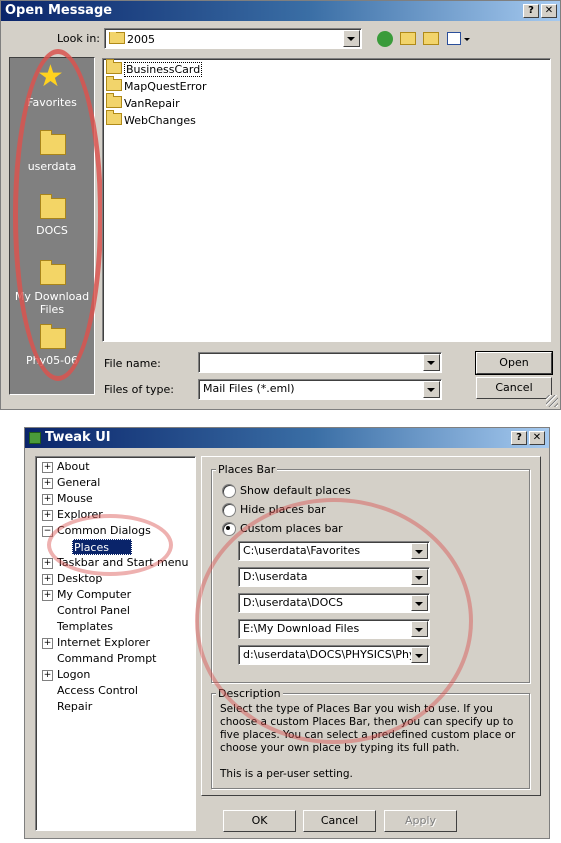 Image resolution: width=561 pixels, height=843 pixels. I want to click on view-dropdown-arrow-icon, so click(467, 39).